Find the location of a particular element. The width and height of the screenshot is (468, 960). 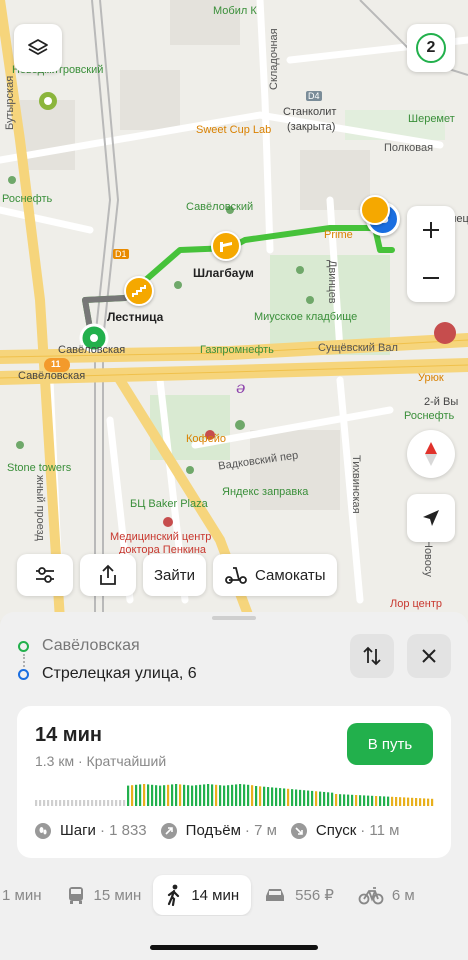

enter-label: Зайти is located at coordinates (175, 575).